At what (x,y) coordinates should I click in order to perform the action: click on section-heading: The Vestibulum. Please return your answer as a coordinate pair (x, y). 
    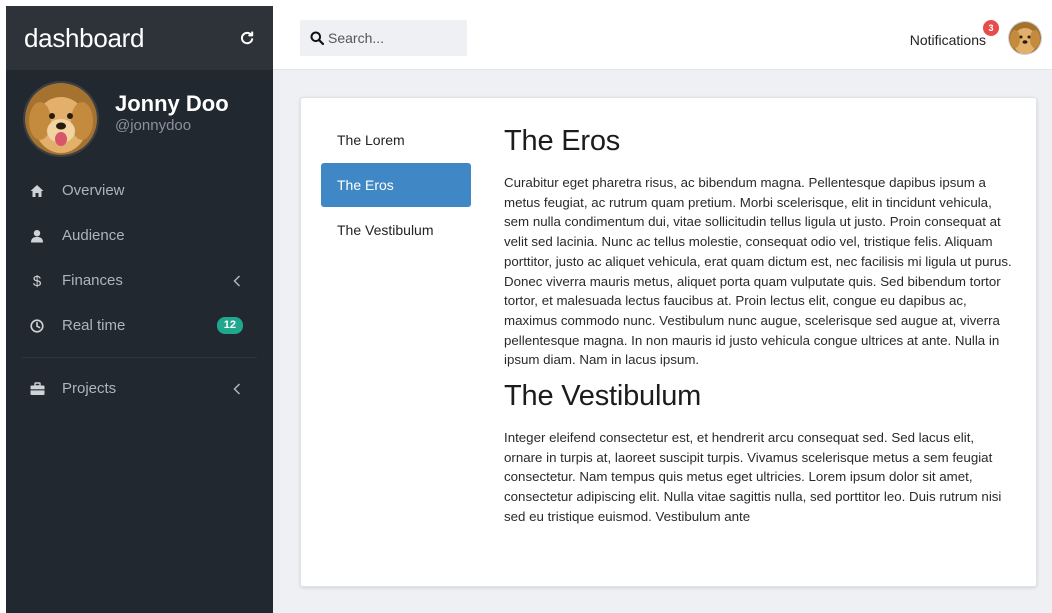
    Looking at the image, I should click on (603, 396).